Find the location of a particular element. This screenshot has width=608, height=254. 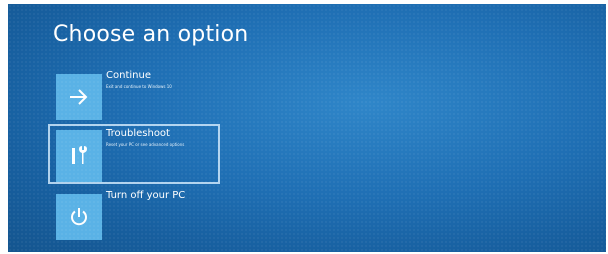

continue-tile is located at coordinates (79, 97).